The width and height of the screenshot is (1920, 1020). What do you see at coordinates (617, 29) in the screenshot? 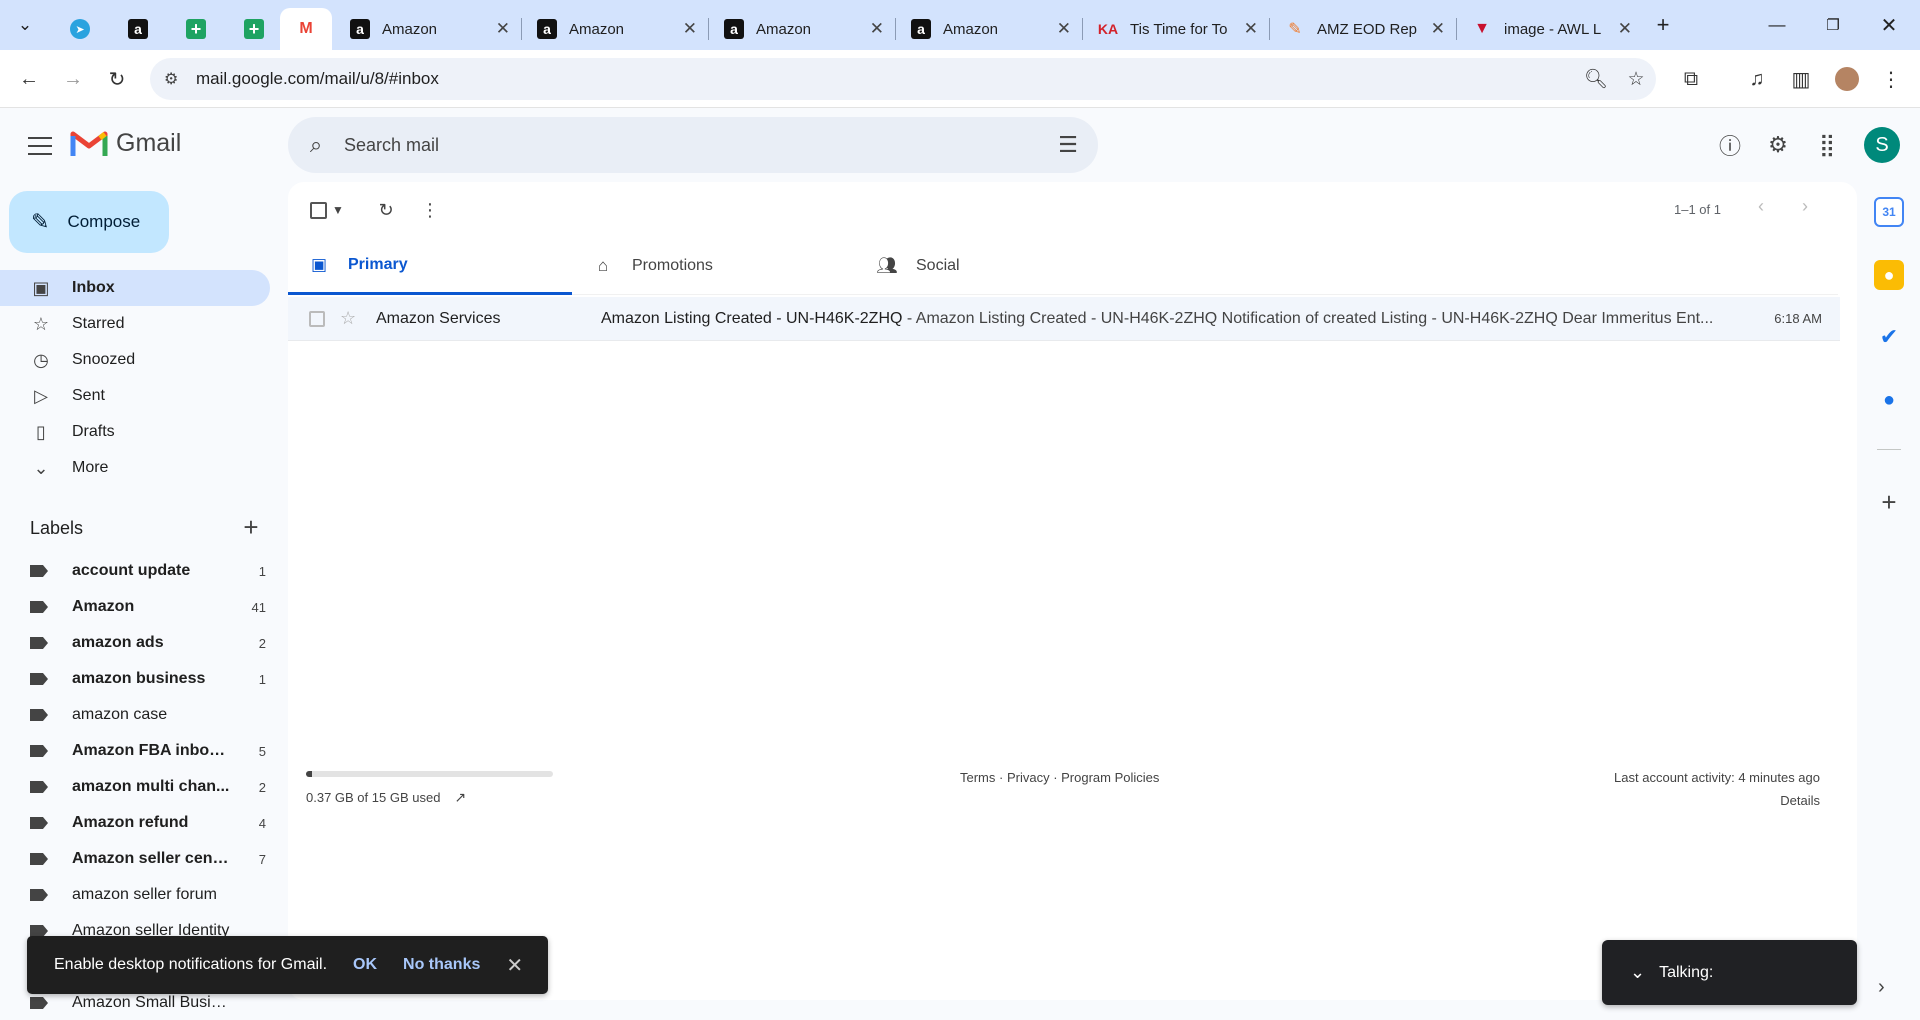
I see `tab-amazon-2: a Amazon ✕` at bounding box center [617, 29].